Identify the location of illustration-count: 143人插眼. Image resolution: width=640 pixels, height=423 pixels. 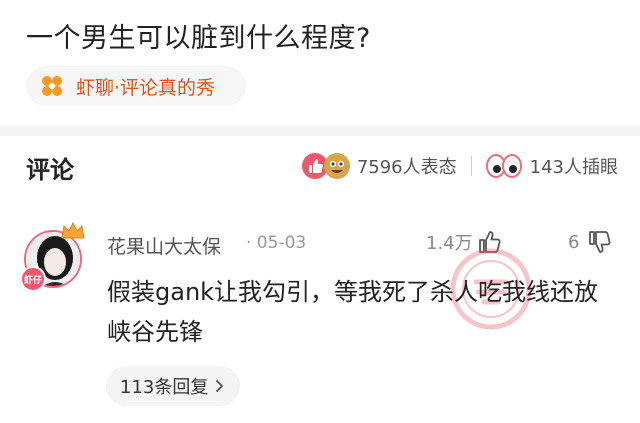
(574, 166).